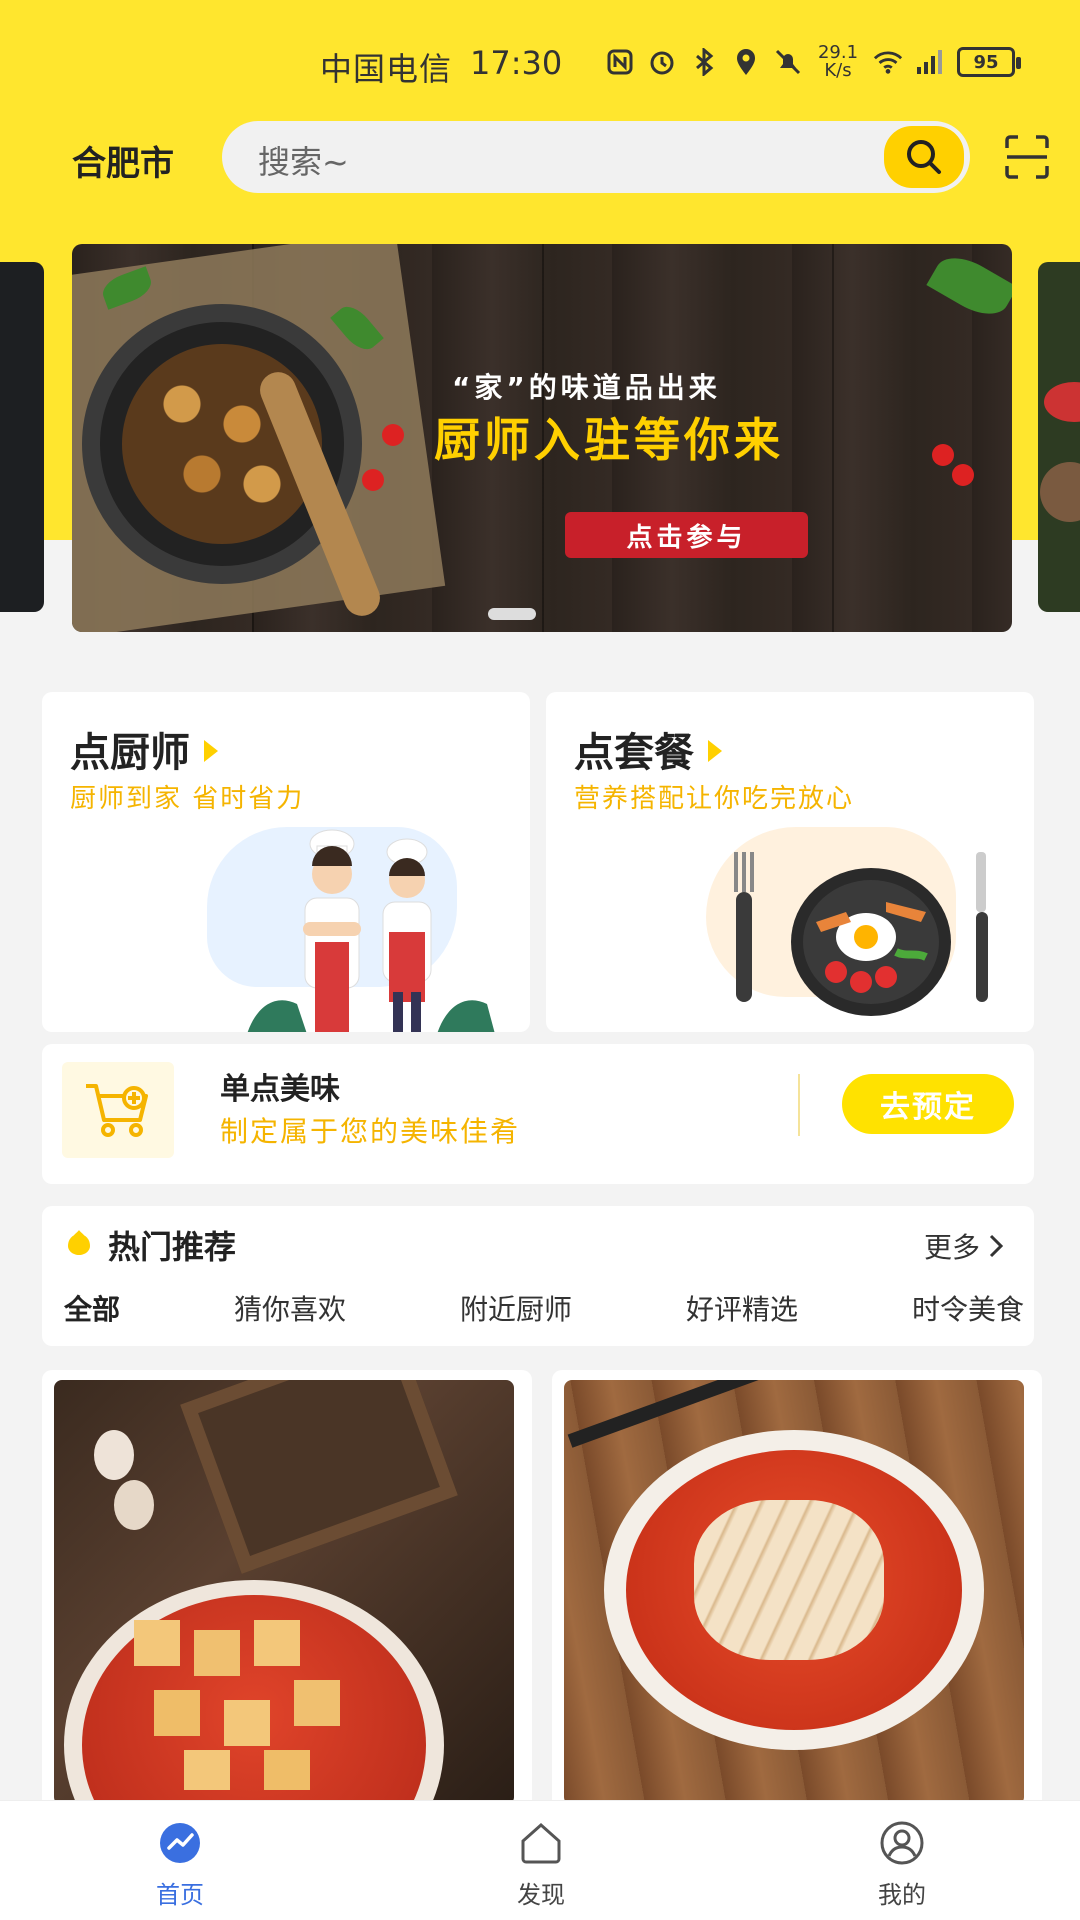 The height and width of the screenshot is (1920, 1080). I want to click on order-set-meal-subtitle: 营养搭配让你吃完放心, so click(714, 799).